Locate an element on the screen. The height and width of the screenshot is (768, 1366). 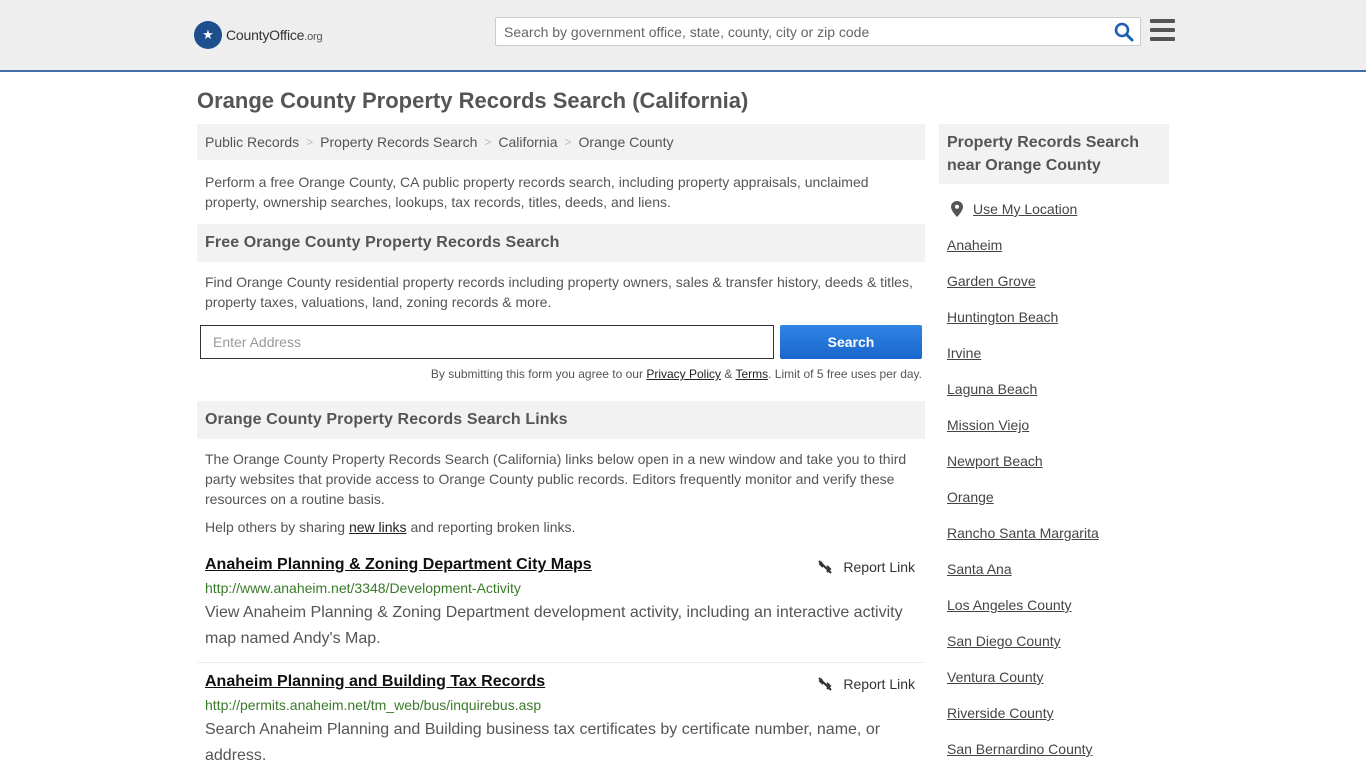
sidebar-link-laguna-beach: Laguna Beach is located at coordinates (992, 389).